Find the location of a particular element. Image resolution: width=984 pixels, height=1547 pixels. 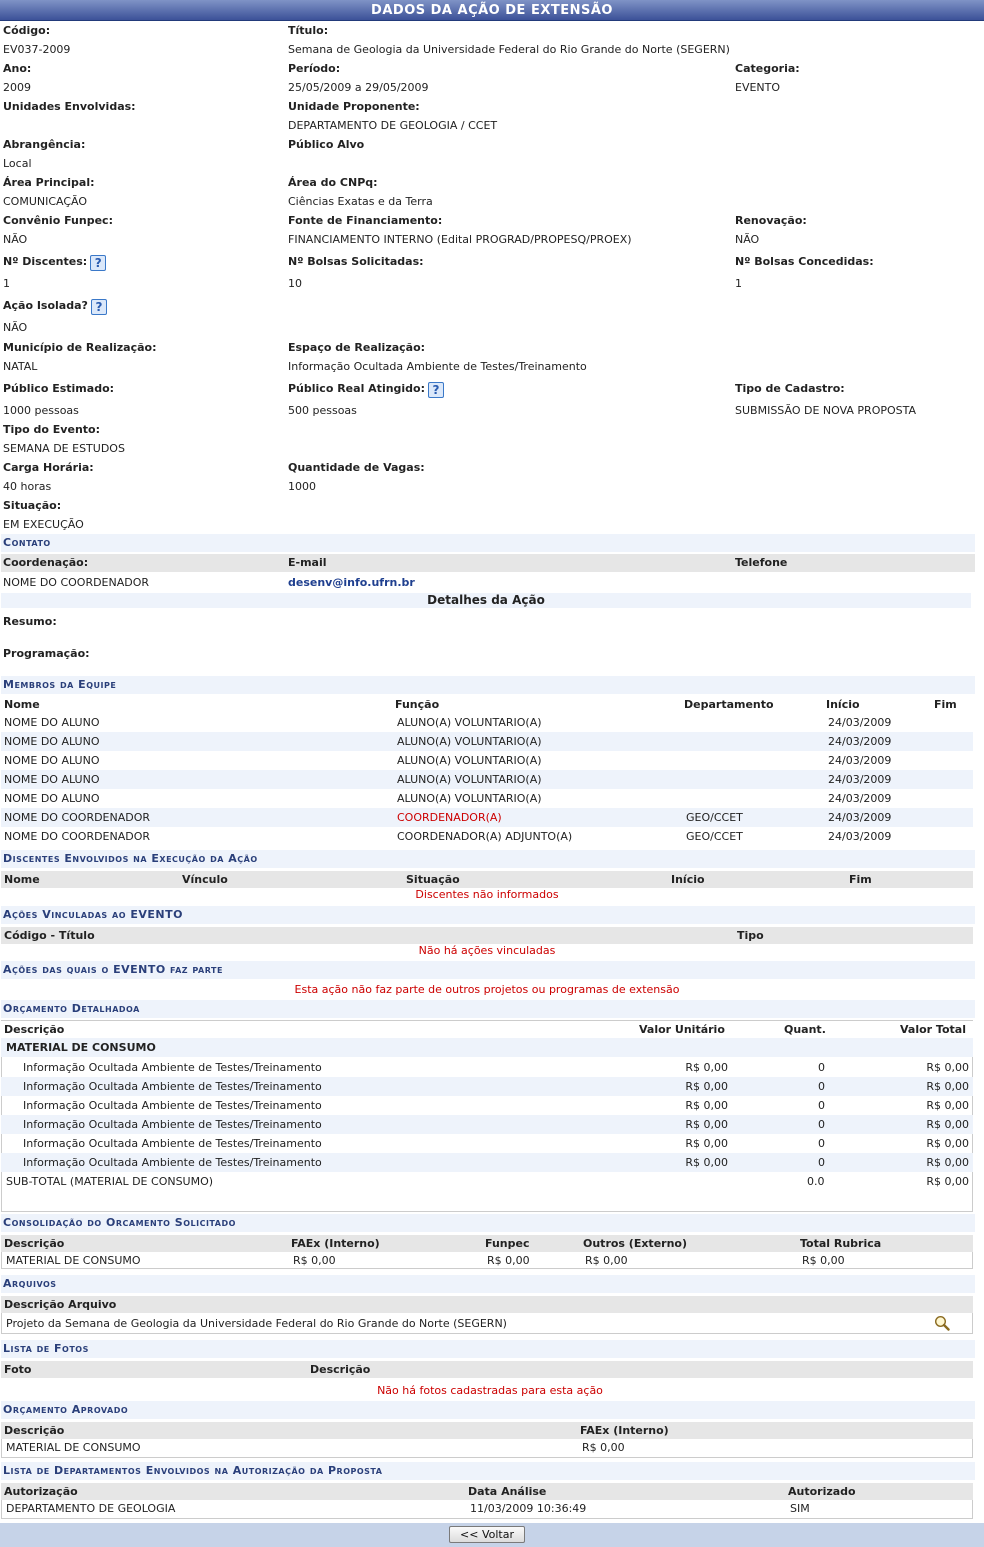

field-value-area-principal: COMUNICAÇÃO is located at coordinates (45, 201).